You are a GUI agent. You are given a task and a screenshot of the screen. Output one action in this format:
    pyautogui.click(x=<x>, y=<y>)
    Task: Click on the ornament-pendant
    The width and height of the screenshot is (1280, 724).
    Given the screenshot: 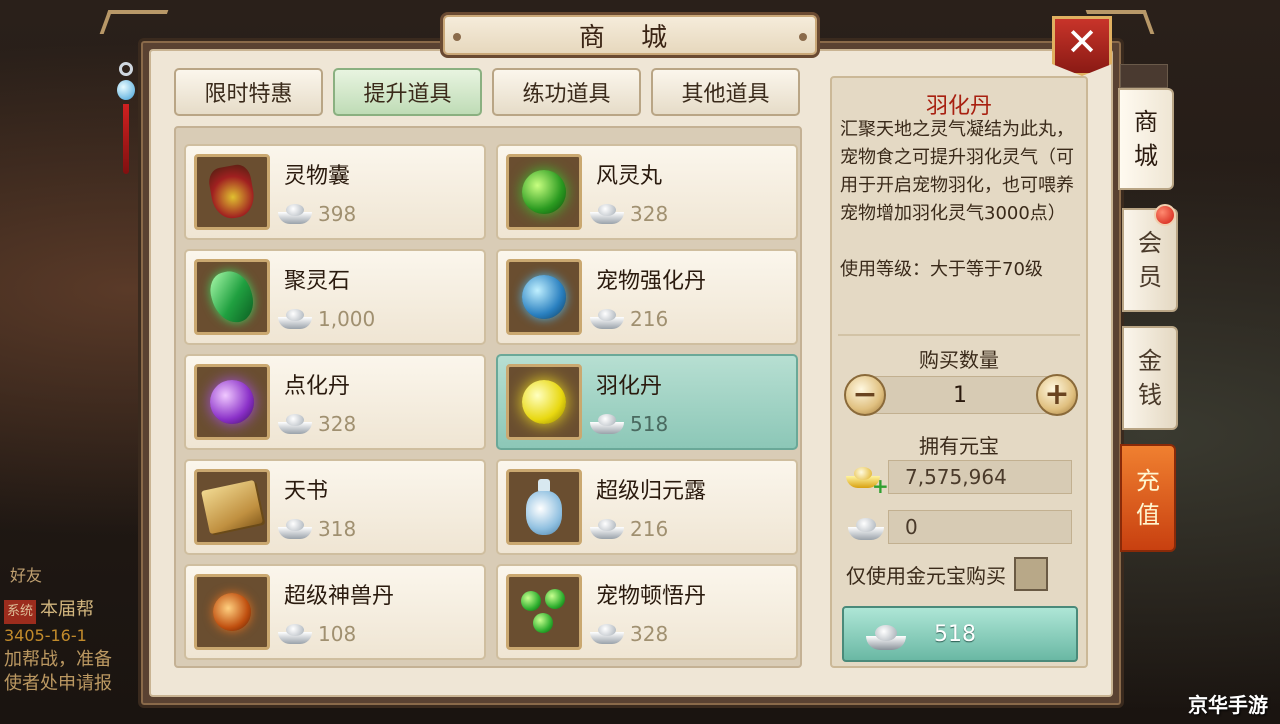 What is the action you would take?
    pyautogui.click(x=126, y=127)
    